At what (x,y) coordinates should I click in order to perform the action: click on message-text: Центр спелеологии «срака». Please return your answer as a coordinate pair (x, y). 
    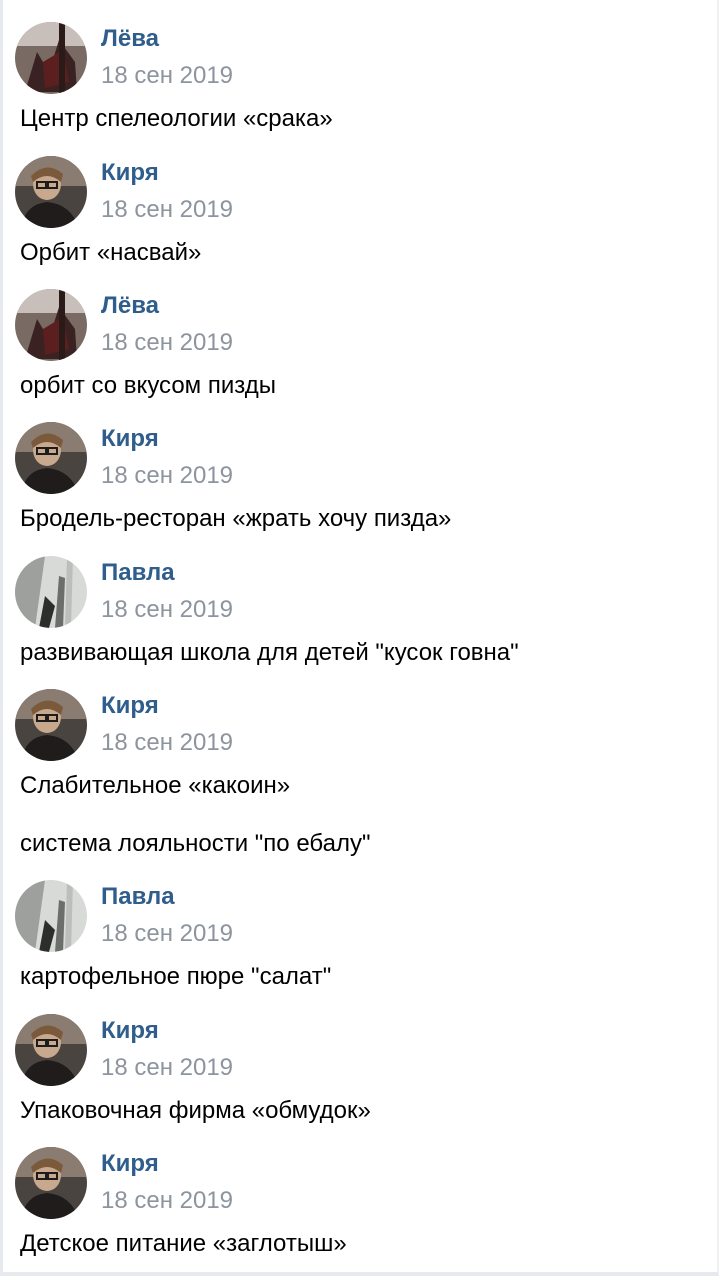
    Looking at the image, I should click on (176, 118).